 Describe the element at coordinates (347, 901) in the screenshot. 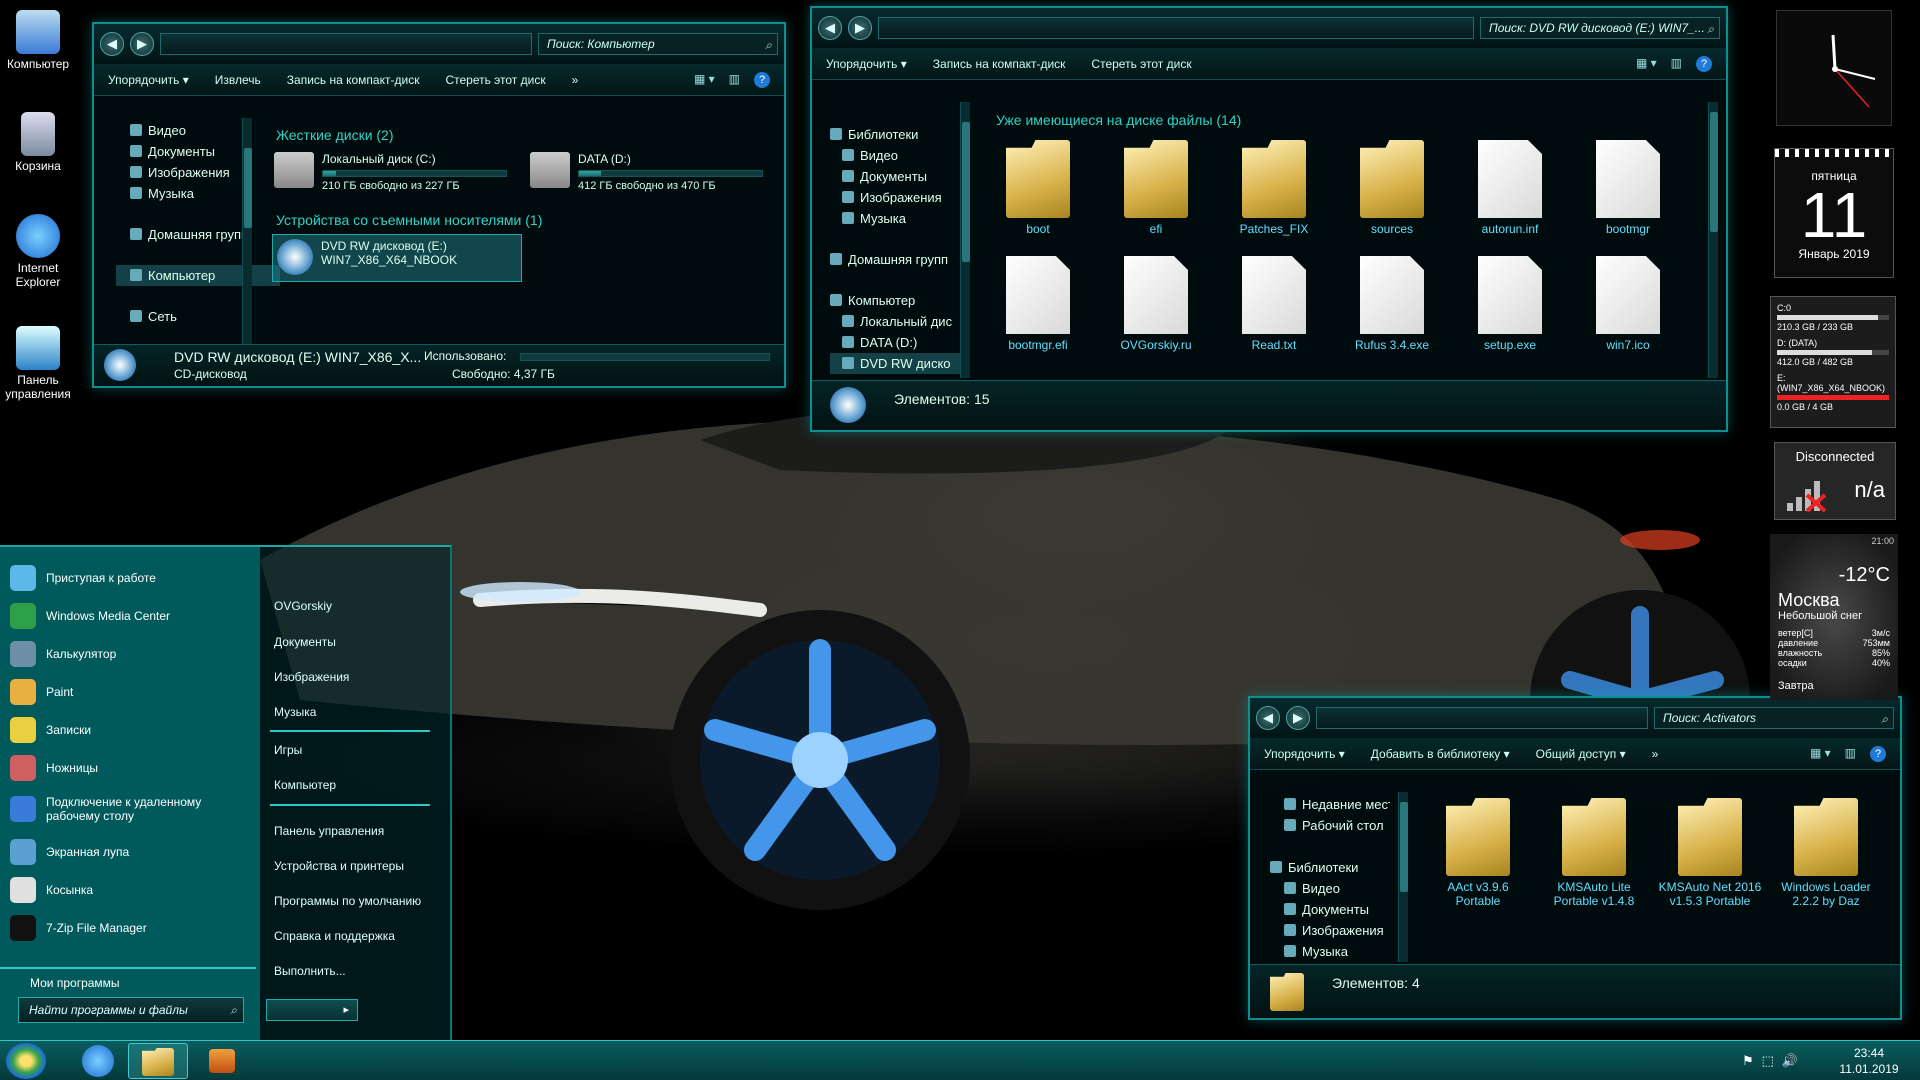

I see `start-menu-place: Программы по умолчанию` at that location.